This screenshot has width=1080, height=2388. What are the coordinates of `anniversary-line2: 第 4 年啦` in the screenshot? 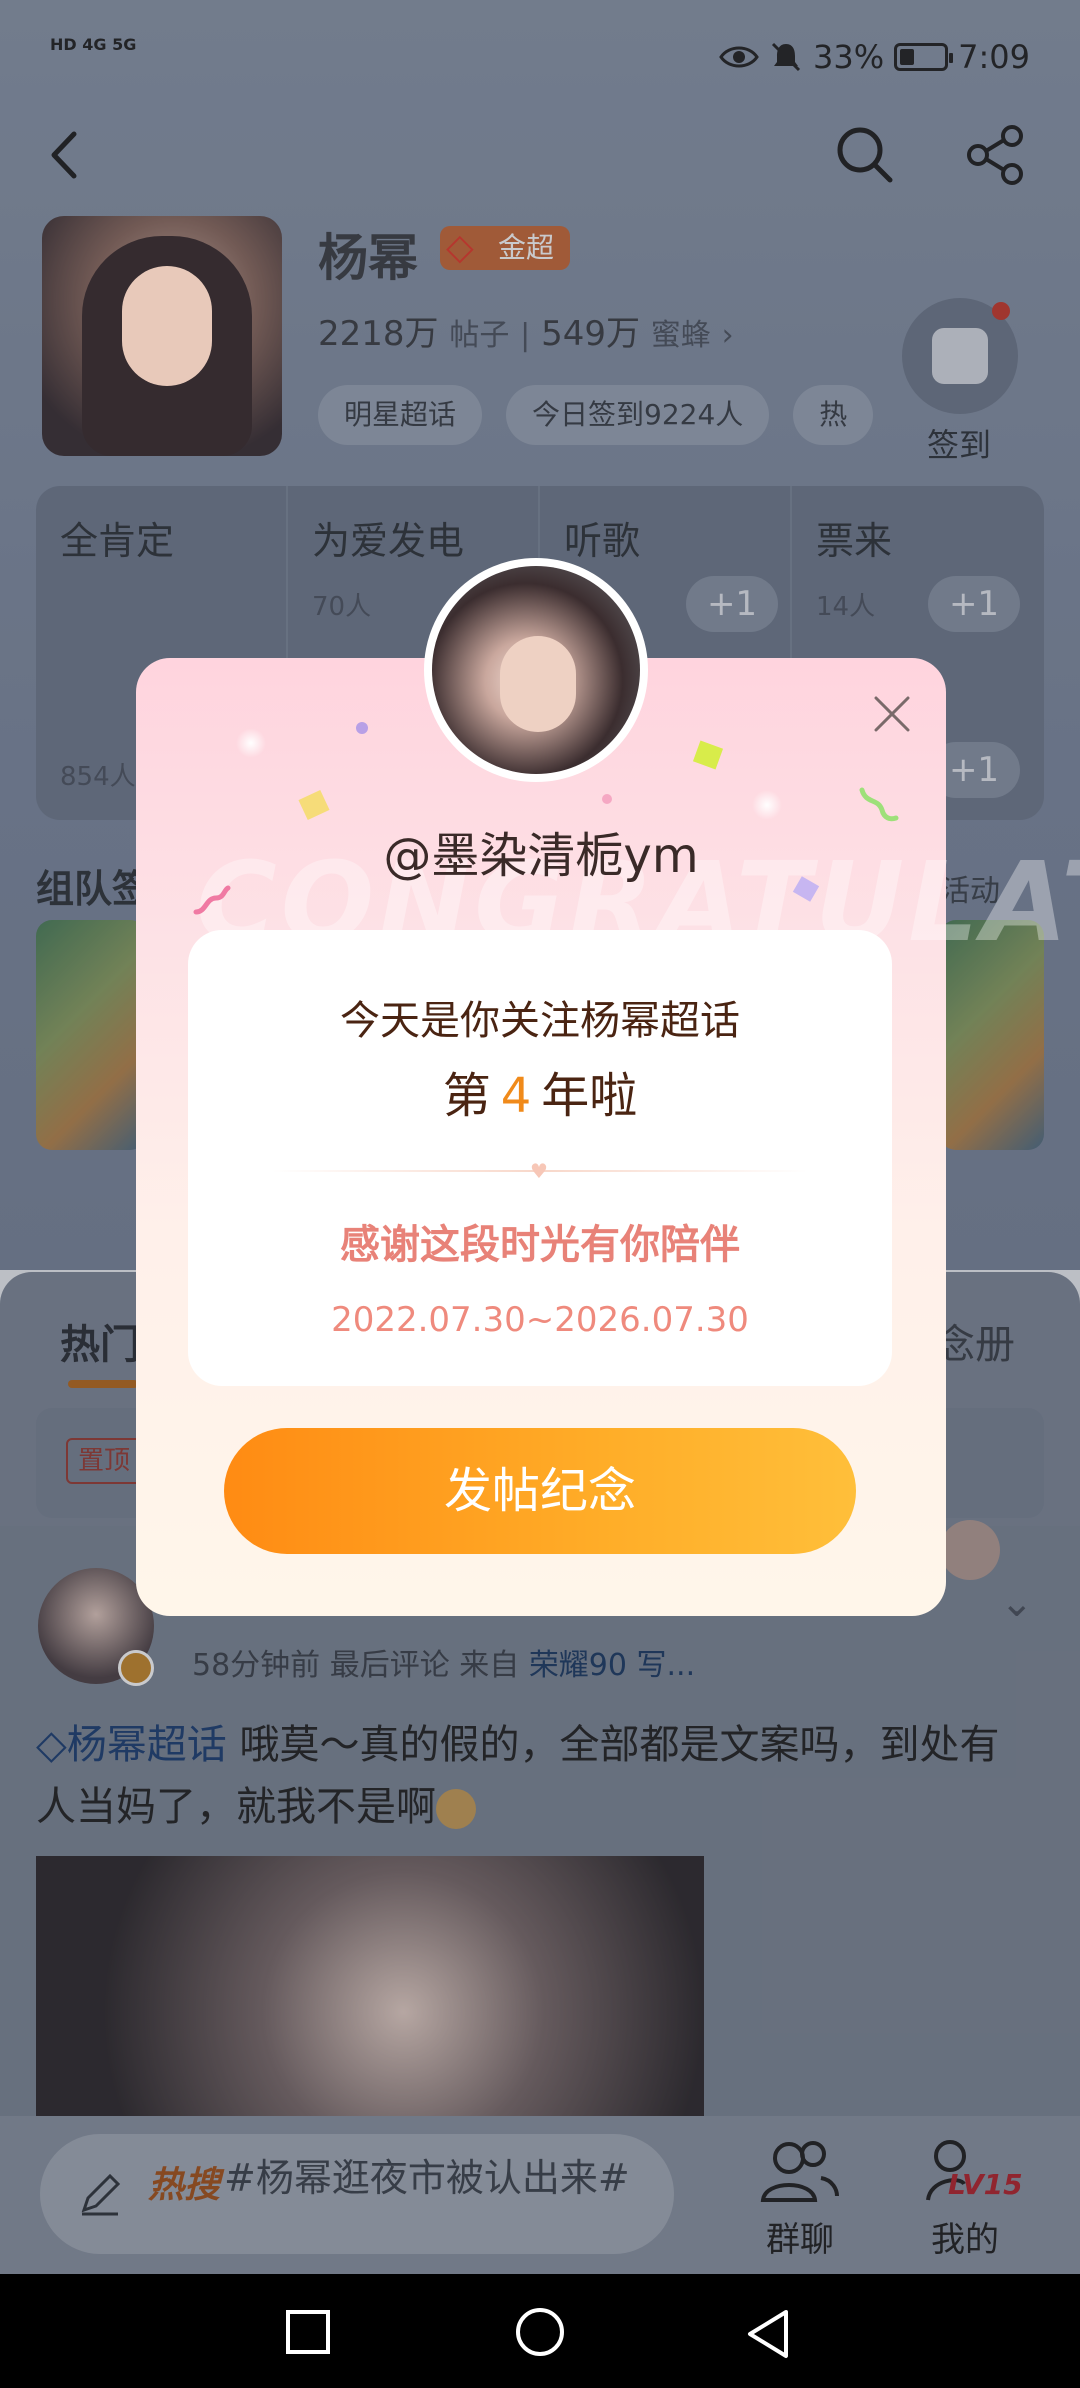 It's located at (540, 1091).